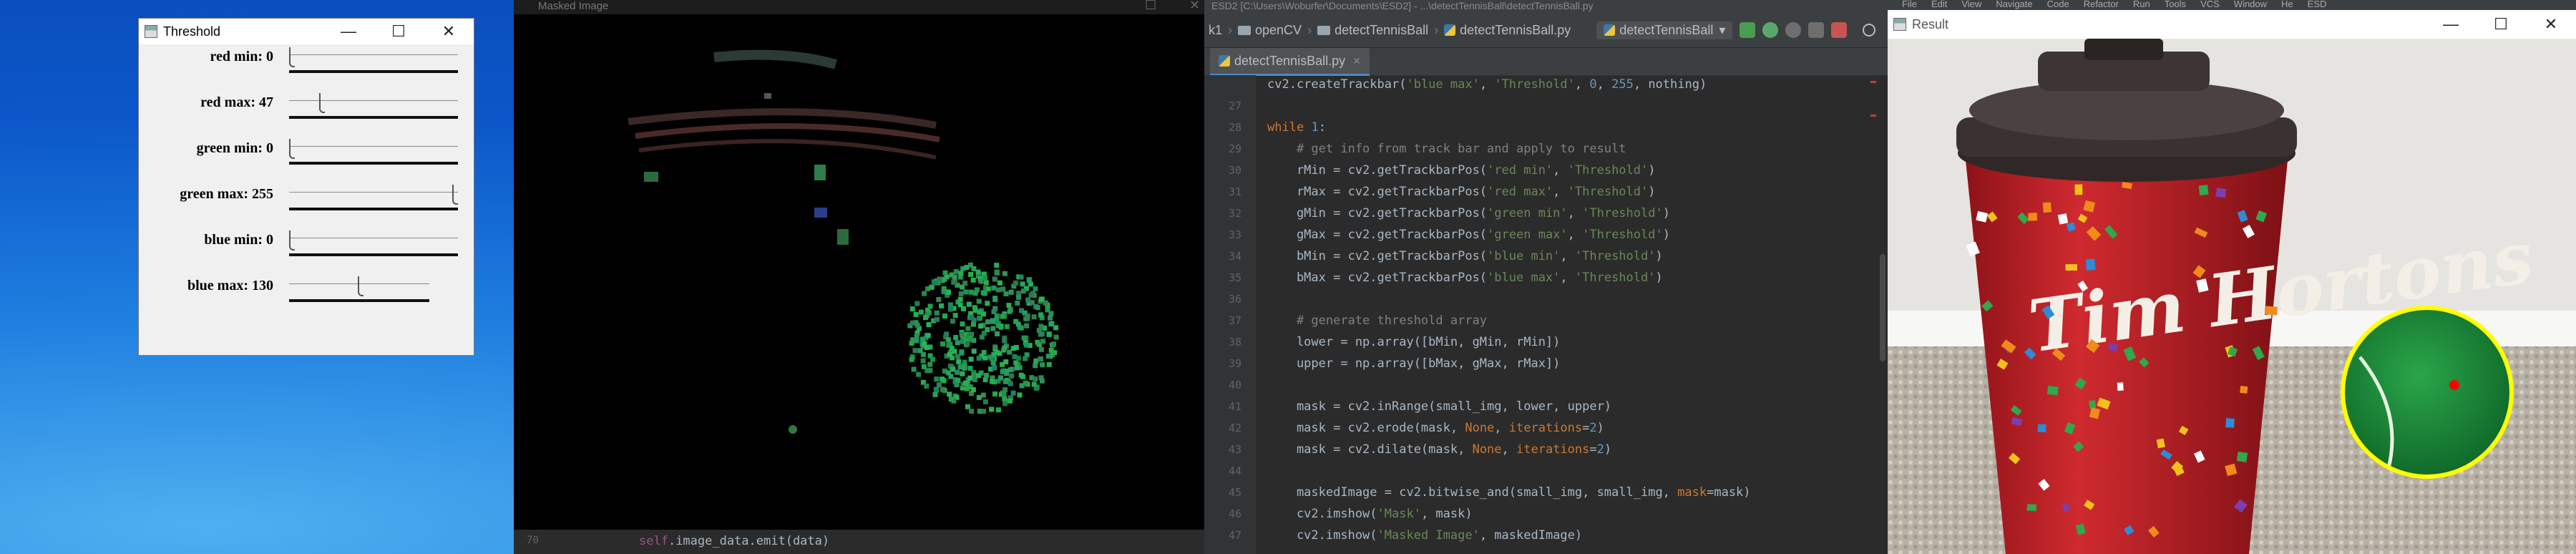 This screenshot has width=2576, height=554. What do you see at coordinates (1507, 30) in the screenshot?
I see `breadcrumb-item: detectTennisBall.py` at bounding box center [1507, 30].